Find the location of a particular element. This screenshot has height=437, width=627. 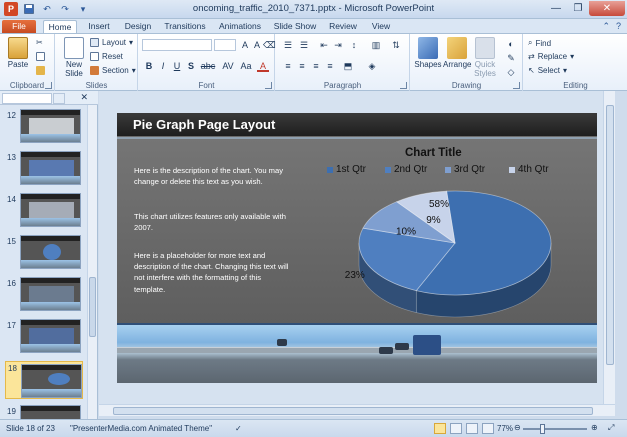

close-icon: ✕ is located at coordinates (607, 8).